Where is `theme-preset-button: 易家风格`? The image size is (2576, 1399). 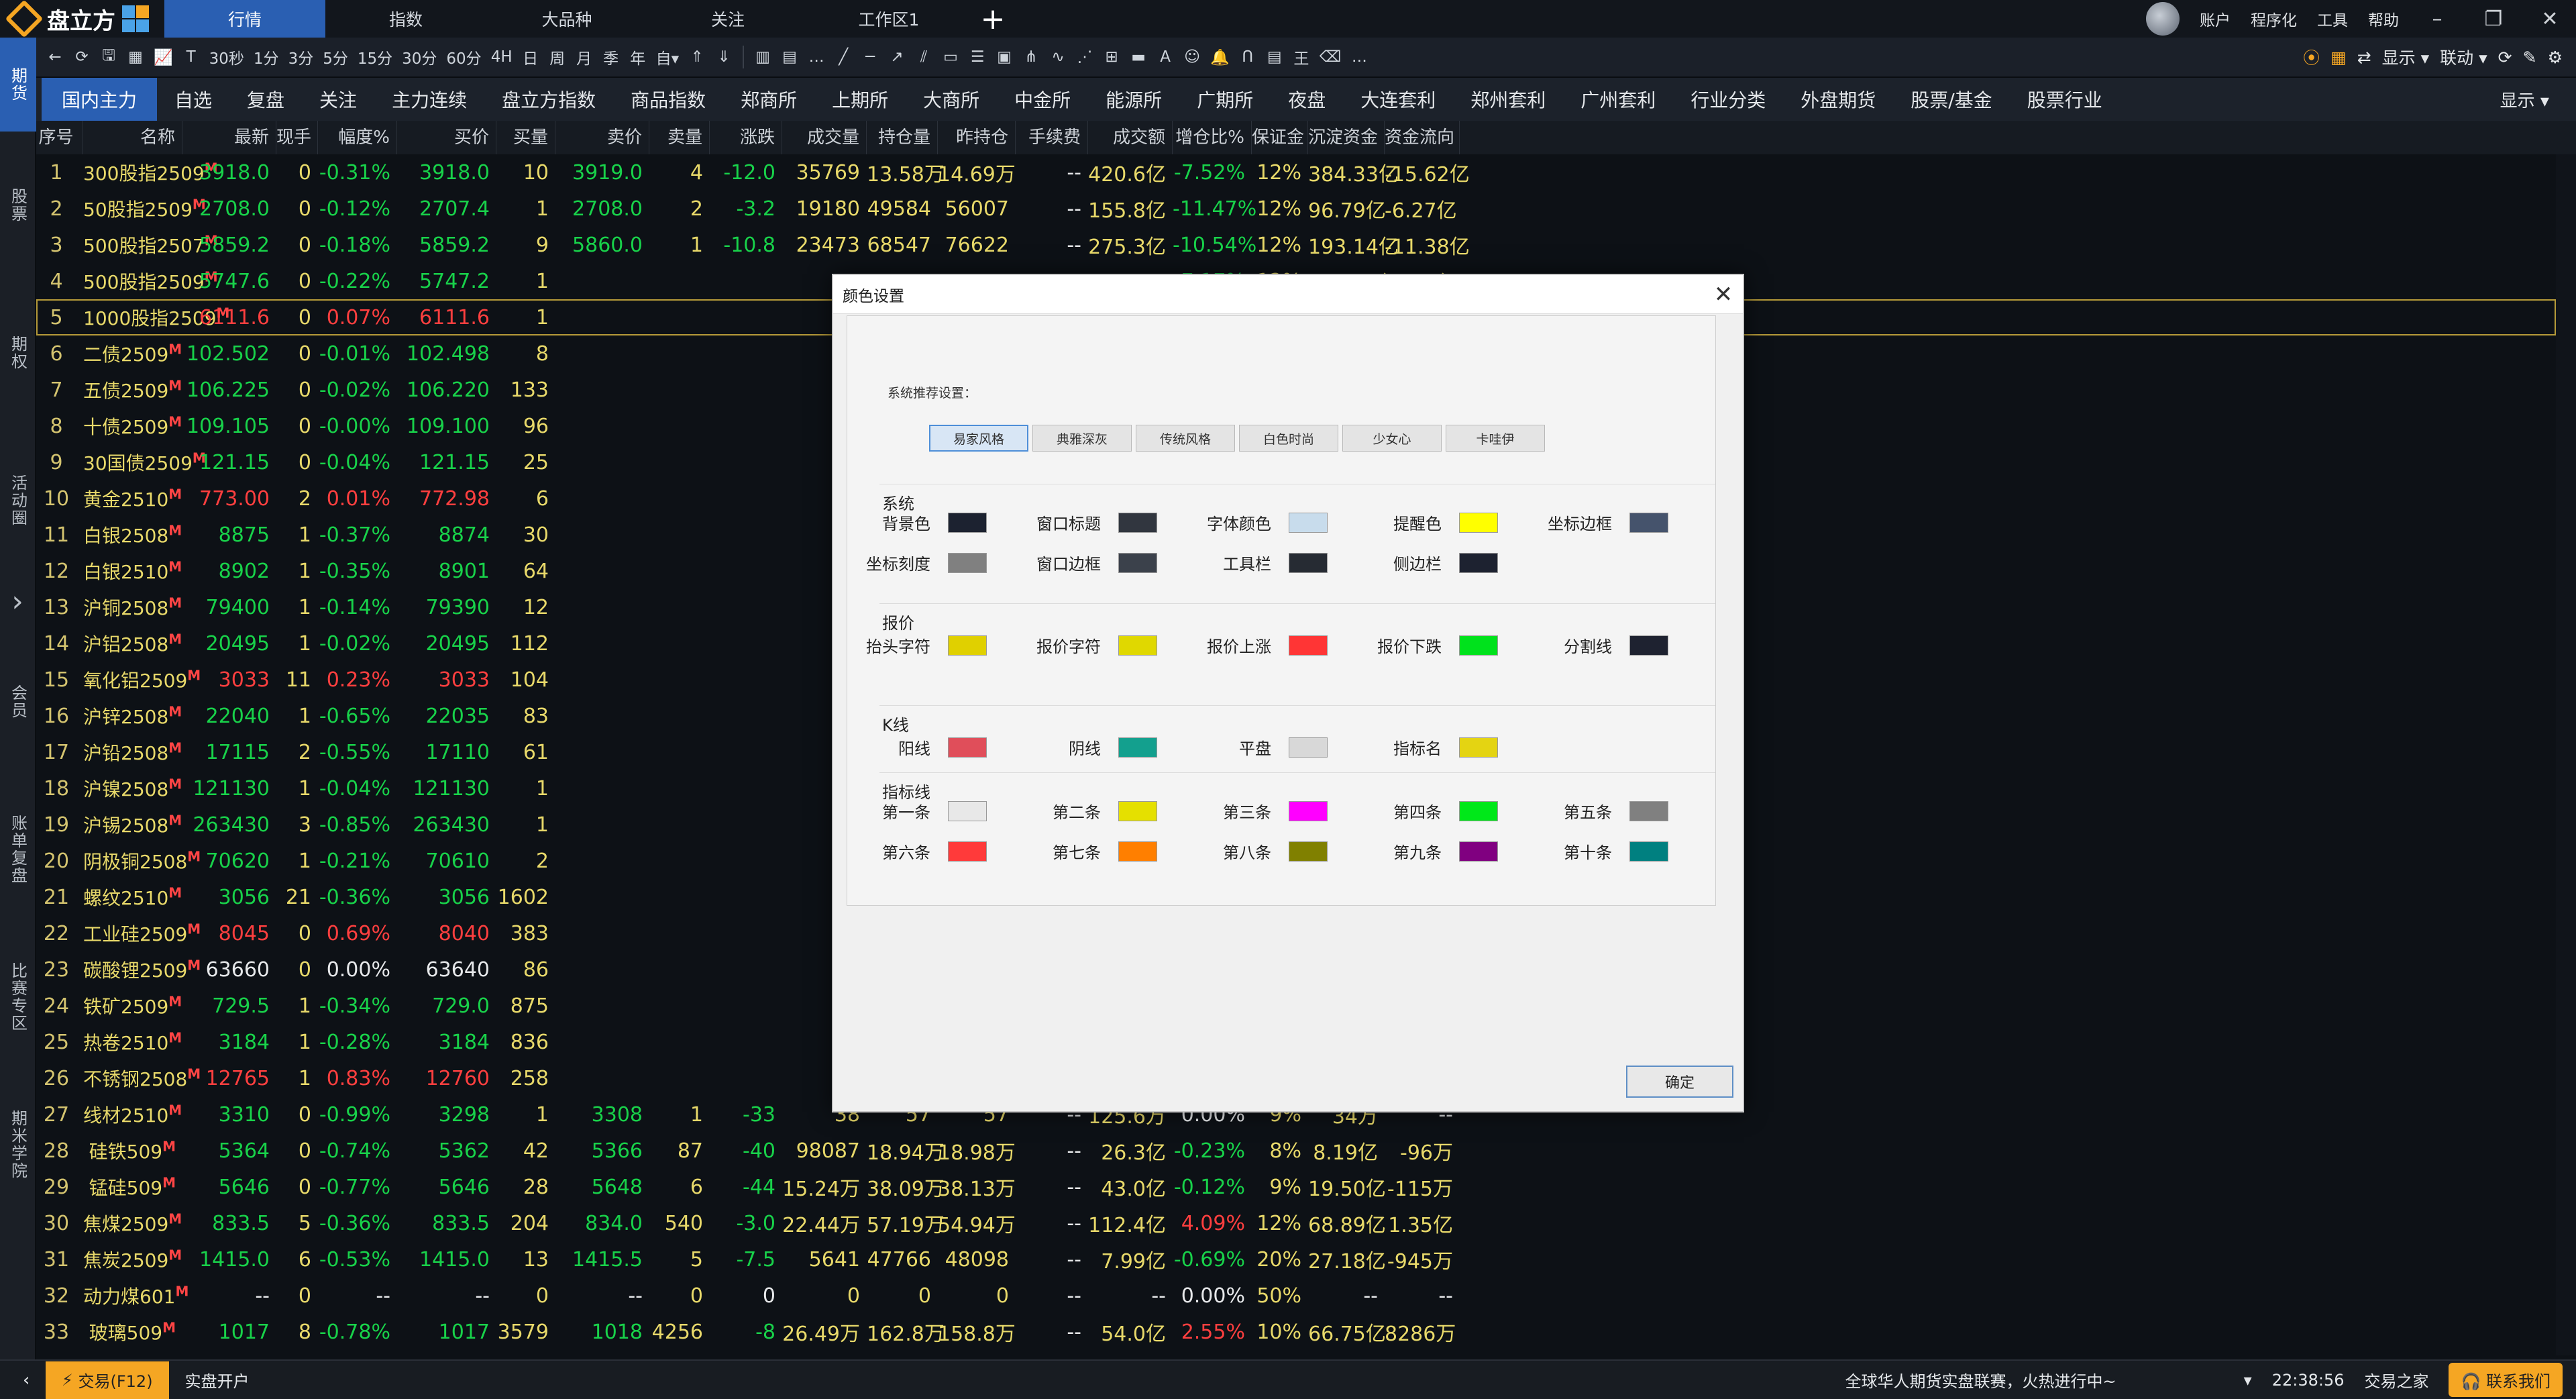 theme-preset-button: 易家风格 is located at coordinates (978, 438).